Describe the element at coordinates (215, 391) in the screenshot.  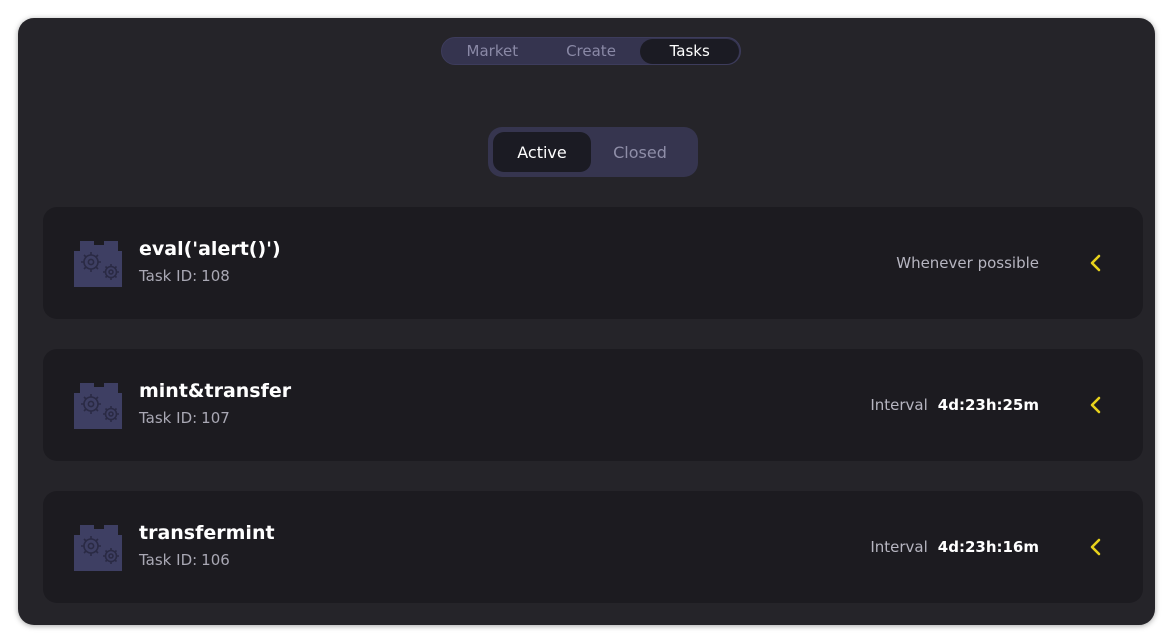
I see `task-title: mint&transfer` at that location.